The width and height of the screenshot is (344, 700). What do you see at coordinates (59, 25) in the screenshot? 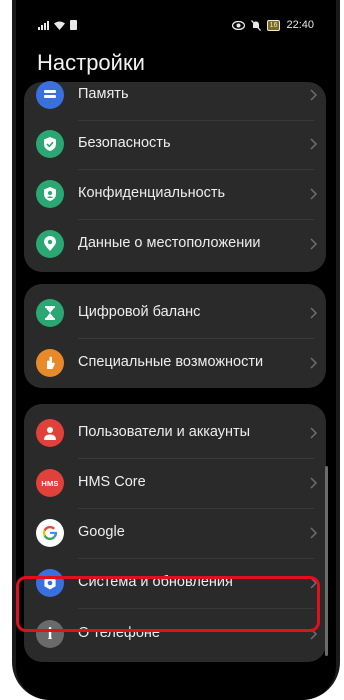
I see `wifi-icon` at bounding box center [59, 25].